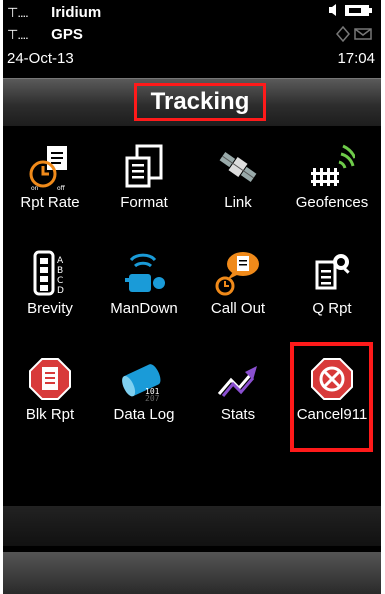  I want to click on softkey-bar, so click(192, 573).